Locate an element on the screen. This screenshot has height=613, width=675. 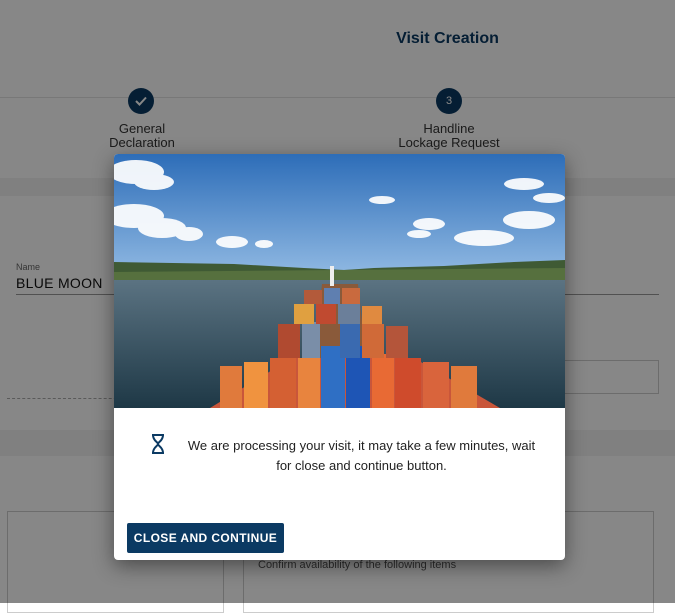
hourglass-icon is located at coordinates (158, 444).